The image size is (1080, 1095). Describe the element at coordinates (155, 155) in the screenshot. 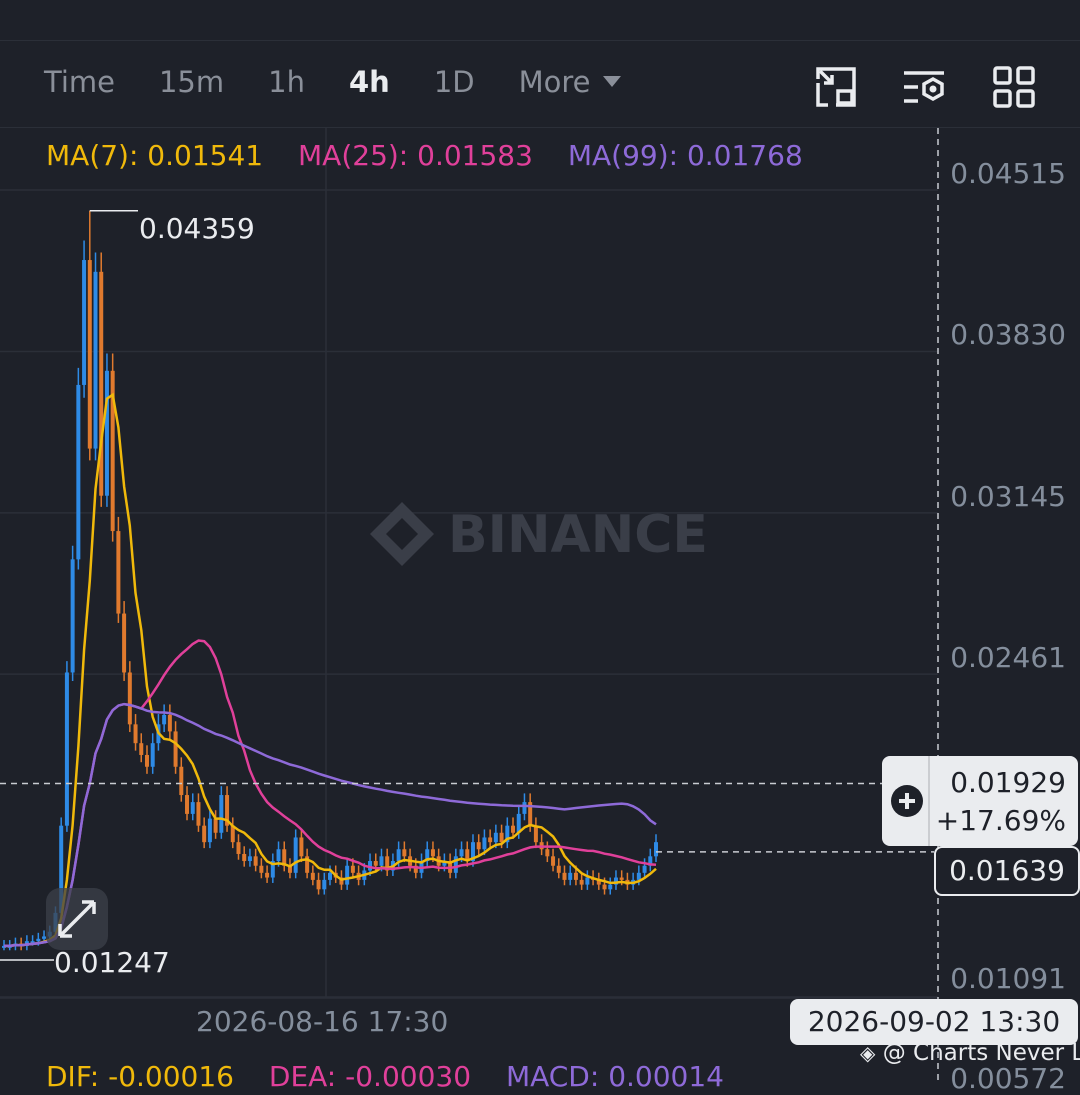

I see `ma7-value: MA(7): 0.01541` at that location.